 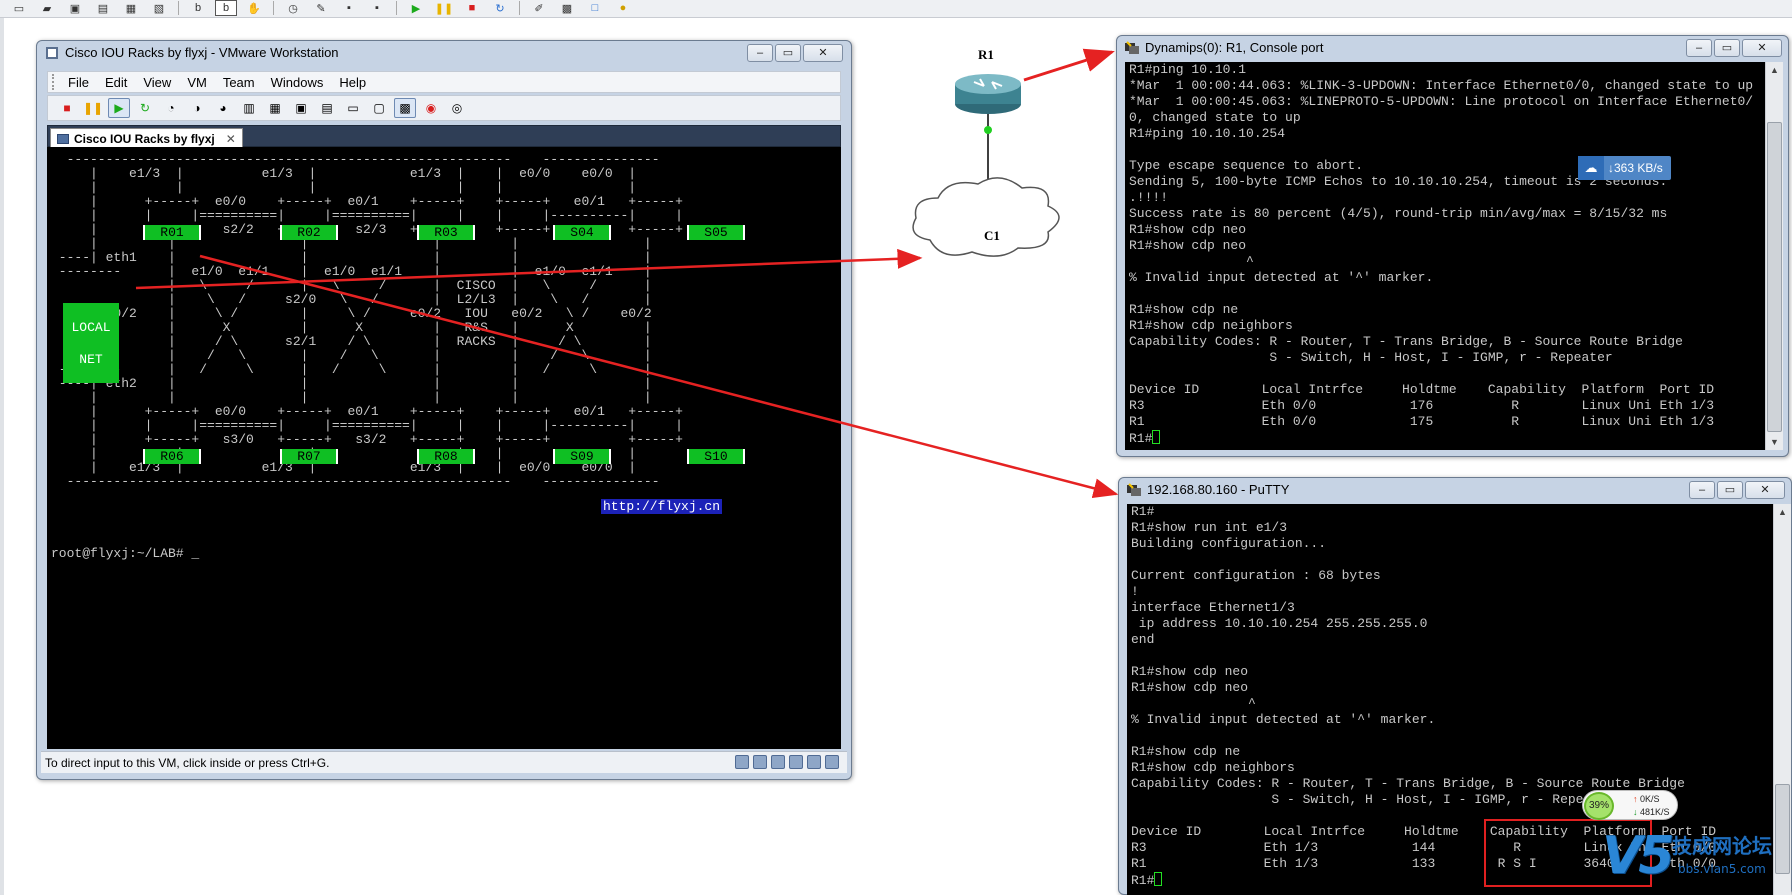 I want to click on watermark-title: 技成网论坛, so click(x=1722, y=846).